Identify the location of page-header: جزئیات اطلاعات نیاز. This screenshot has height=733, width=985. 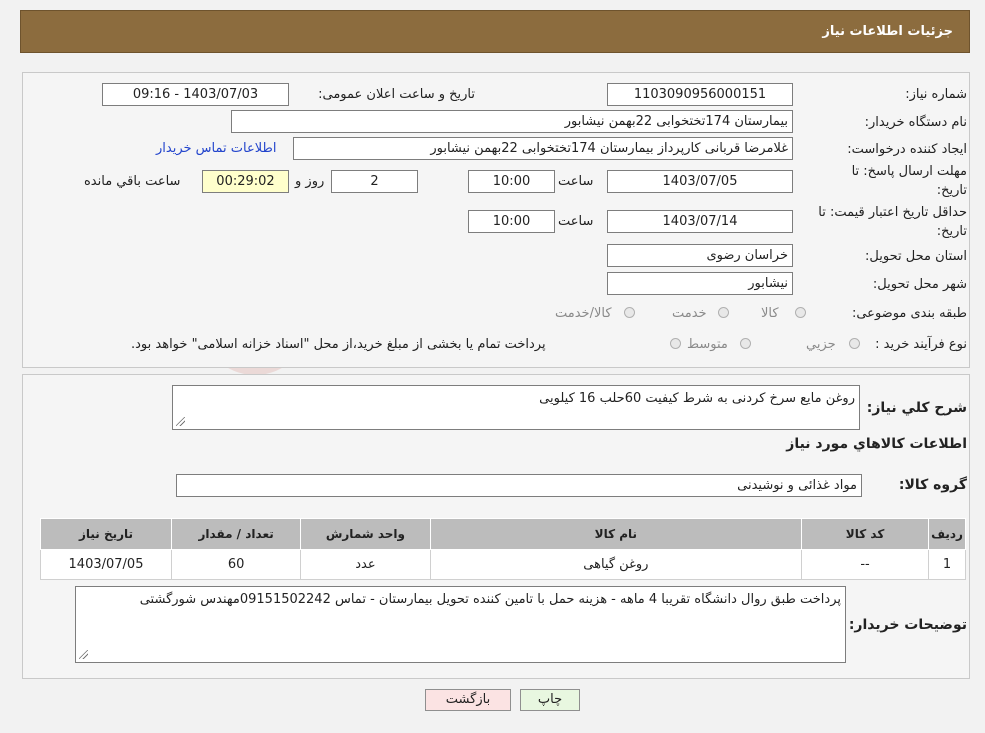
(495, 31).